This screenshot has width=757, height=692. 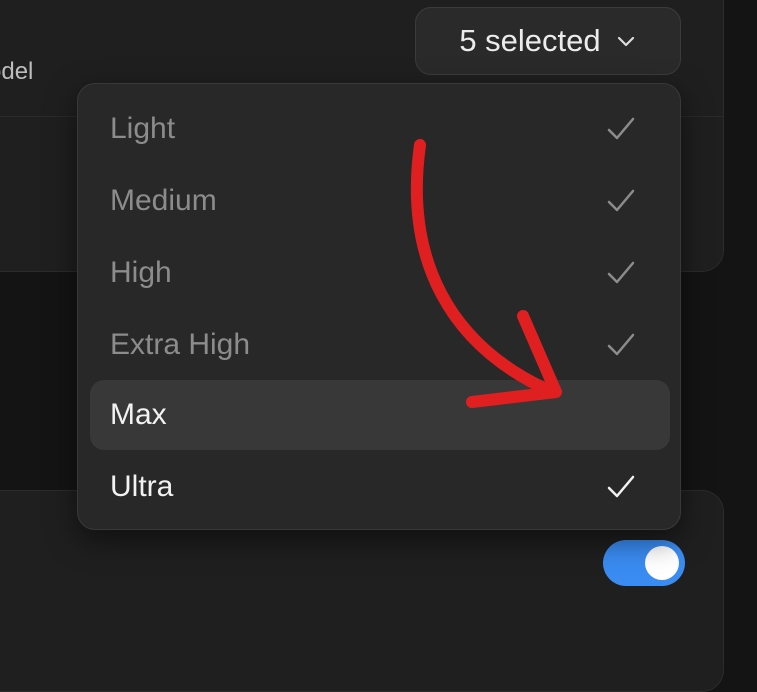 What do you see at coordinates (142, 486) in the screenshot?
I see `option-label: Ultra` at bounding box center [142, 486].